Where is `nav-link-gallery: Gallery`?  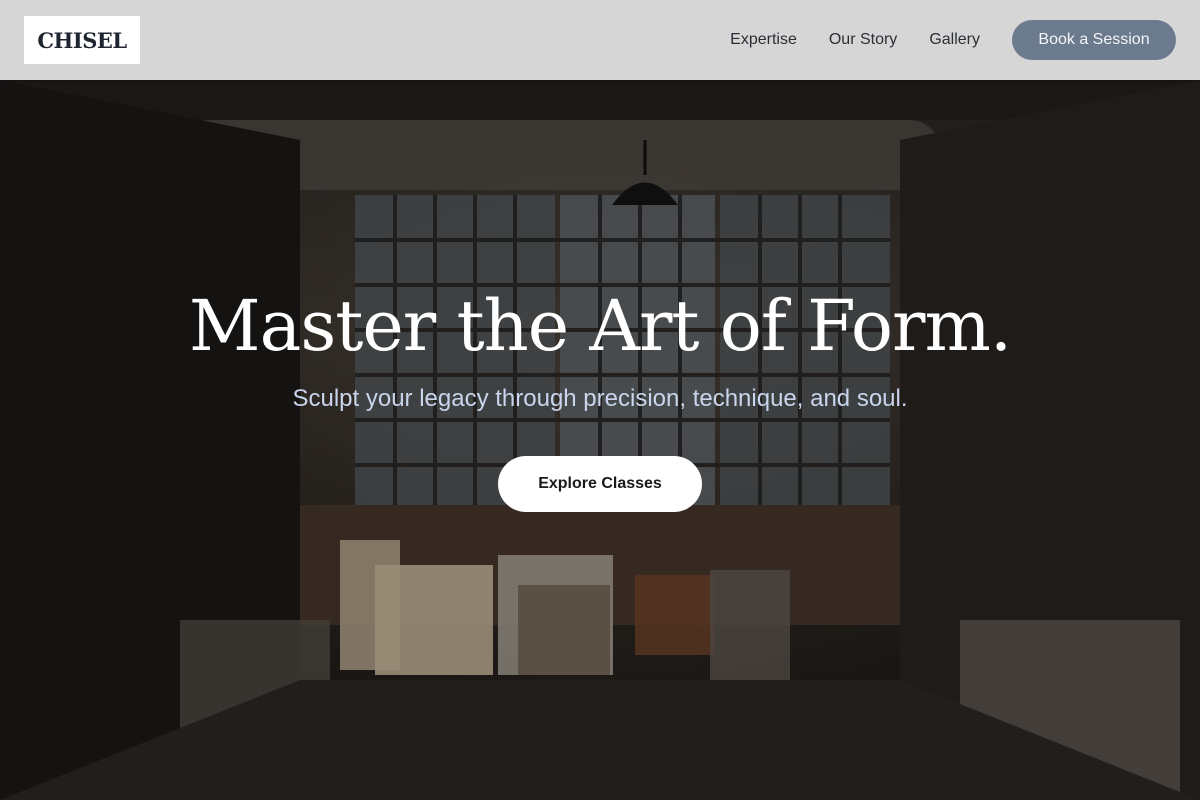 nav-link-gallery: Gallery is located at coordinates (954, 40).